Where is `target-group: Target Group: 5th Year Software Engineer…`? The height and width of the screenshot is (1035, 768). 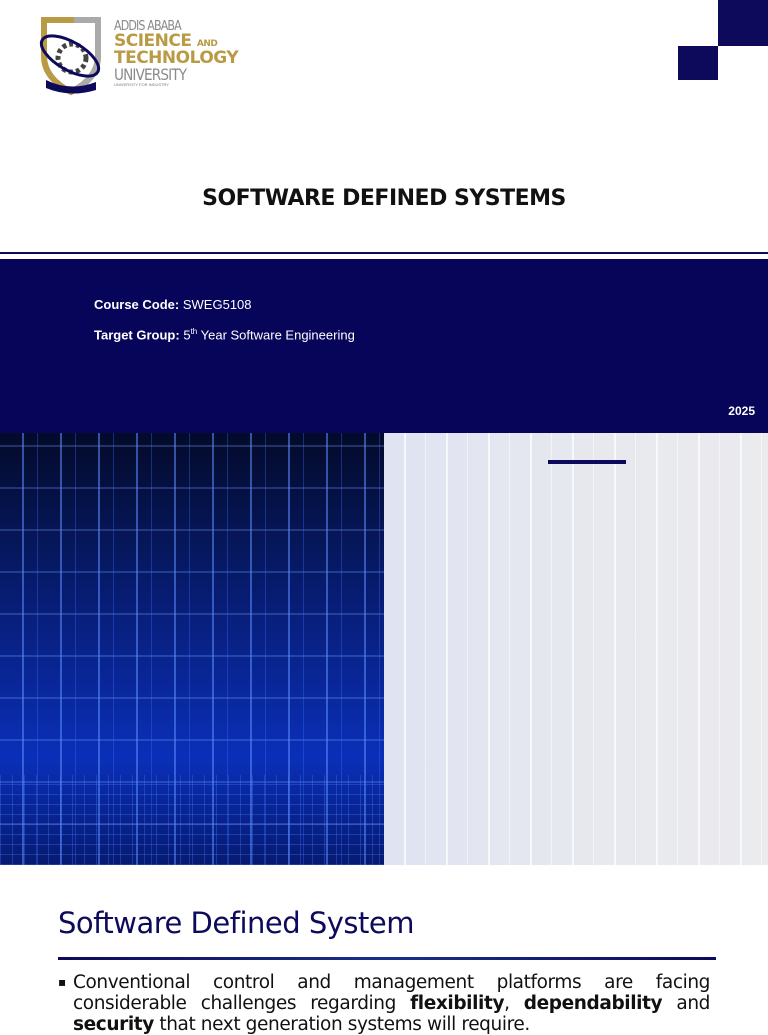 target-group: Target Group: 5th Year Software Engineer… is located at coordinates (224, 335).